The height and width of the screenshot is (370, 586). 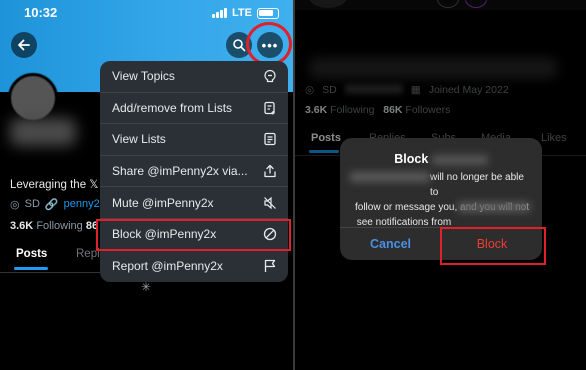 I want to click on menu-item-add-remove-lists: Add/remove from Lists, so click(x=194, y=109).